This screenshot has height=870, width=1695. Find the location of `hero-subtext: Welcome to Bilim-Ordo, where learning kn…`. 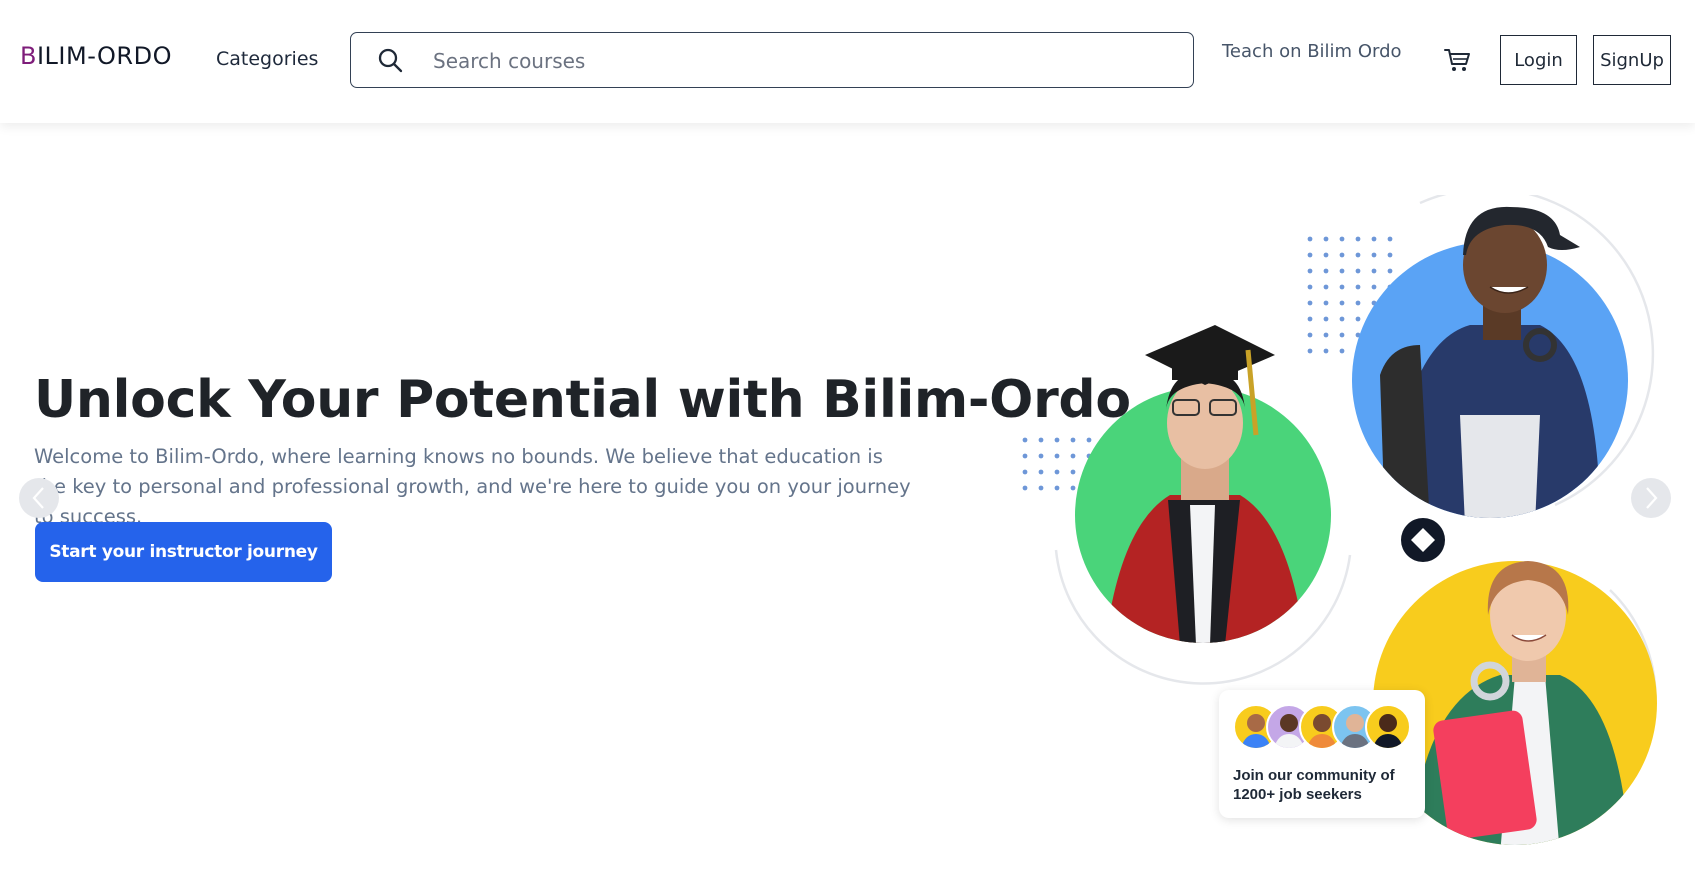

hero-subtext: Welcome to Bilim-Ordo, where learning kn… is located at coordinates (472, 486).